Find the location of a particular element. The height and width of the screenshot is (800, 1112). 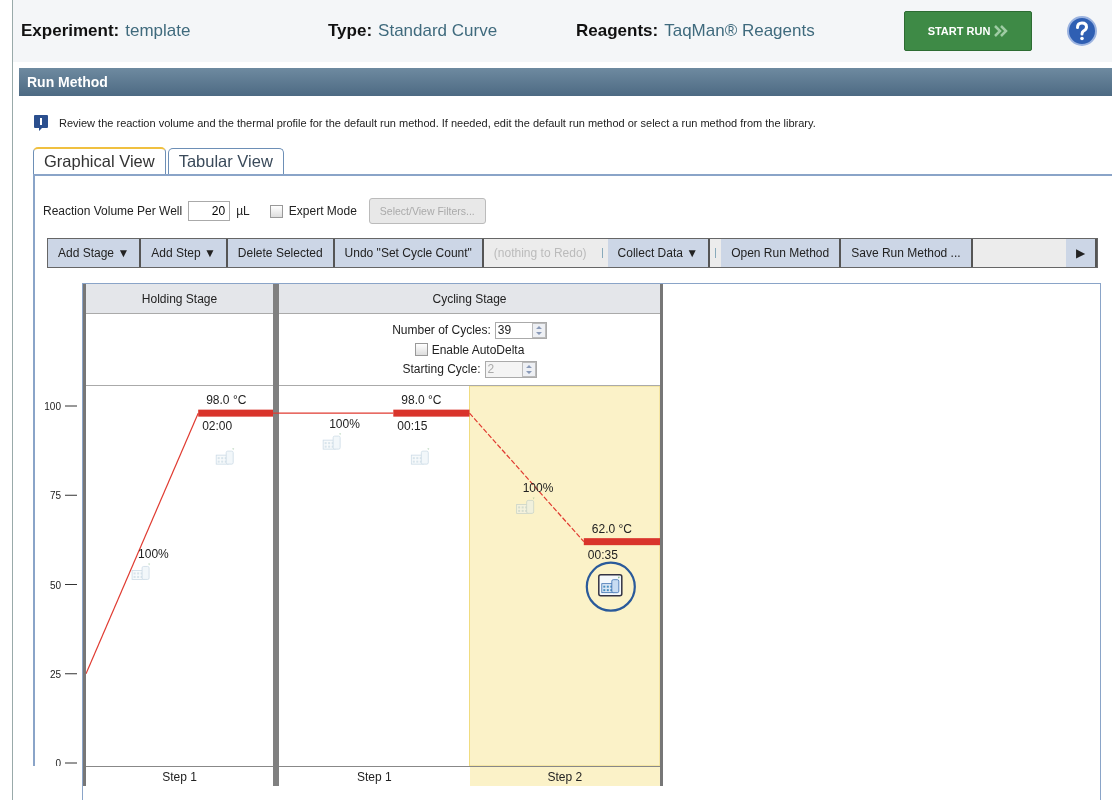

field-value: template is located at coordinates (158, 31).